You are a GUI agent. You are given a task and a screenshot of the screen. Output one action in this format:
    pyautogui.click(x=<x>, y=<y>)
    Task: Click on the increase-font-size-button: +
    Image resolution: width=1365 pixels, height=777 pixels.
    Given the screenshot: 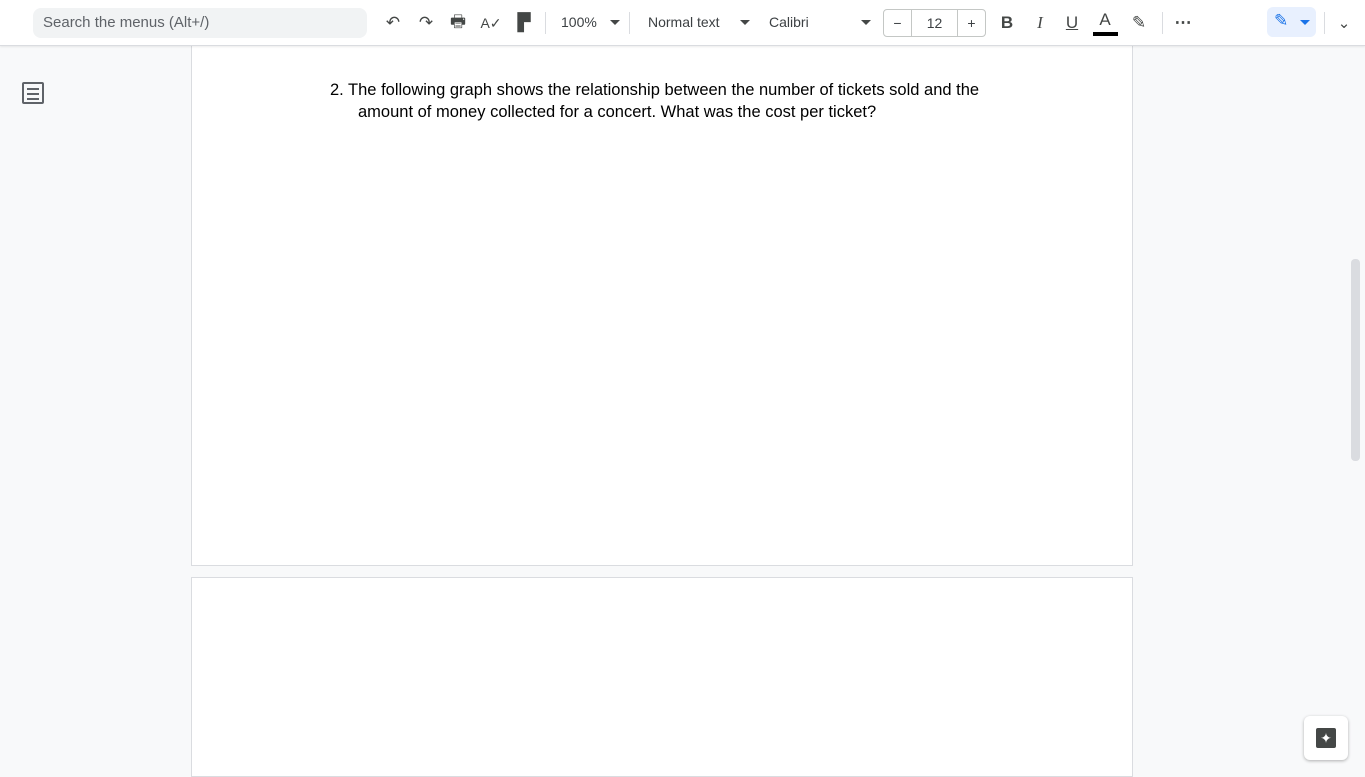 What is the action you would take?
    pyautogui.click(x=971, y=23)
    